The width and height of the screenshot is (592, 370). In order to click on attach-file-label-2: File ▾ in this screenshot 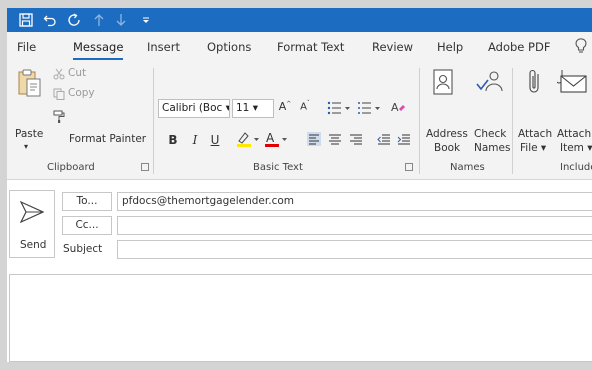, I will do `click(533, 148)`.